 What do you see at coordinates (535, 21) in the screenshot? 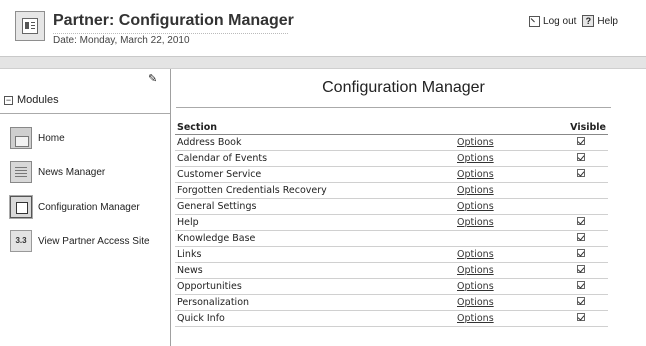
I see `logout-icon` at bounding box center [535, 21].